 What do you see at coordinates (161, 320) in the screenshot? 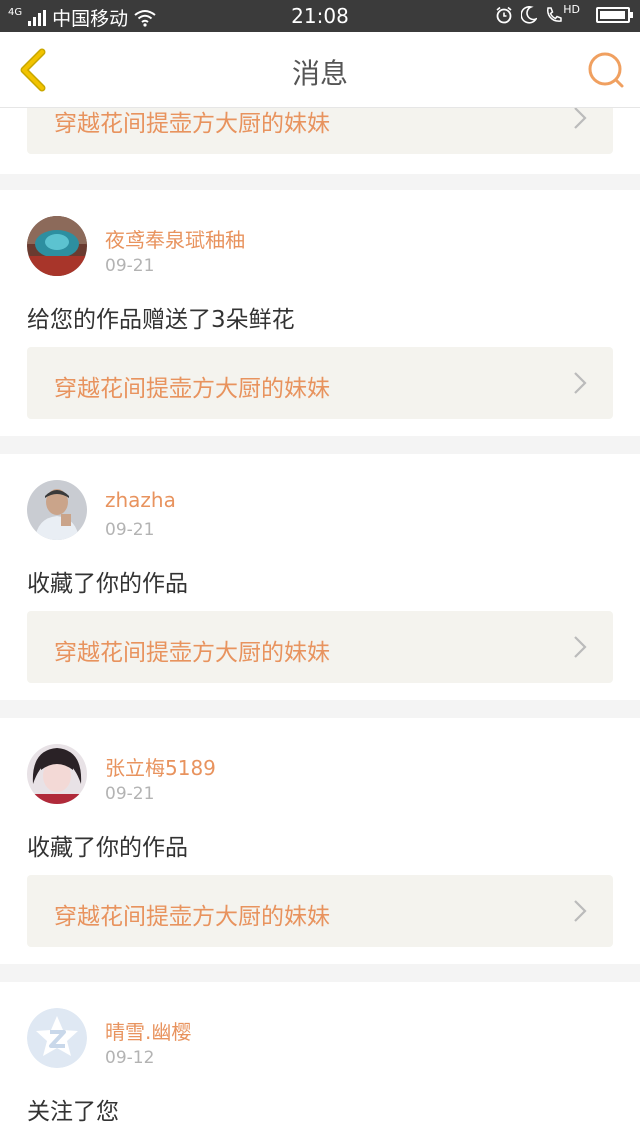
I see `notification-text: 给您的作品赠送了3朵鲜花` at bounding box center [161, 320].